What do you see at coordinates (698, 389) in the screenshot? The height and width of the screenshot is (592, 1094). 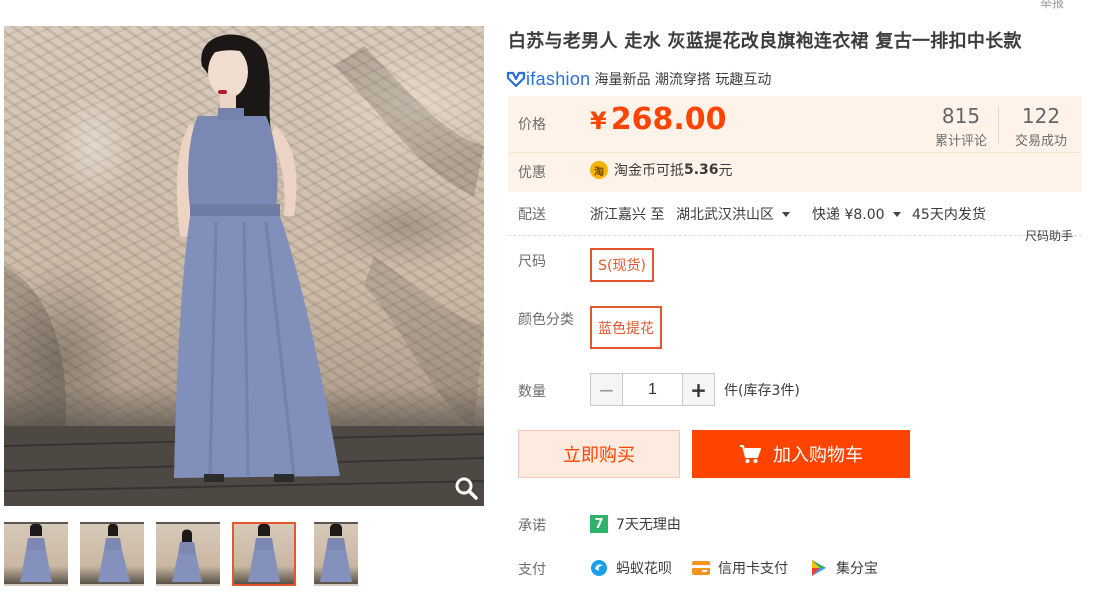 I see `quantity-increase-button: +` at bounding box center [698, 389].